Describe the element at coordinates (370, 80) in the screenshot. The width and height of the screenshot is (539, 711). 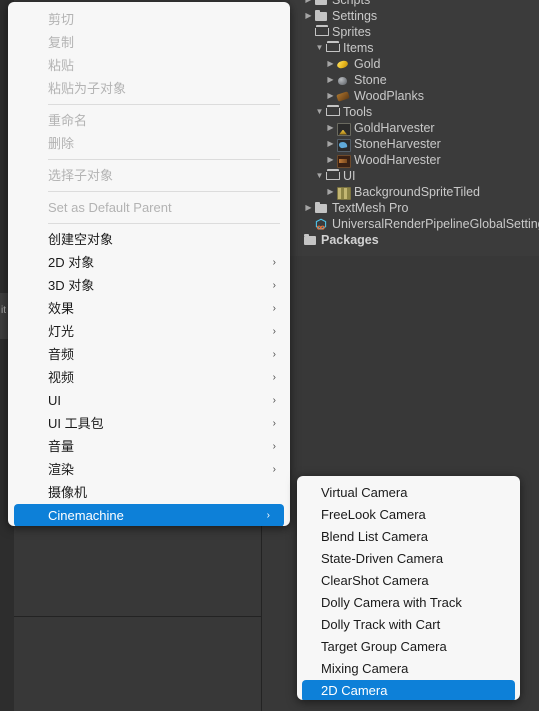
I see `tree-row-label: Stone` at that location.